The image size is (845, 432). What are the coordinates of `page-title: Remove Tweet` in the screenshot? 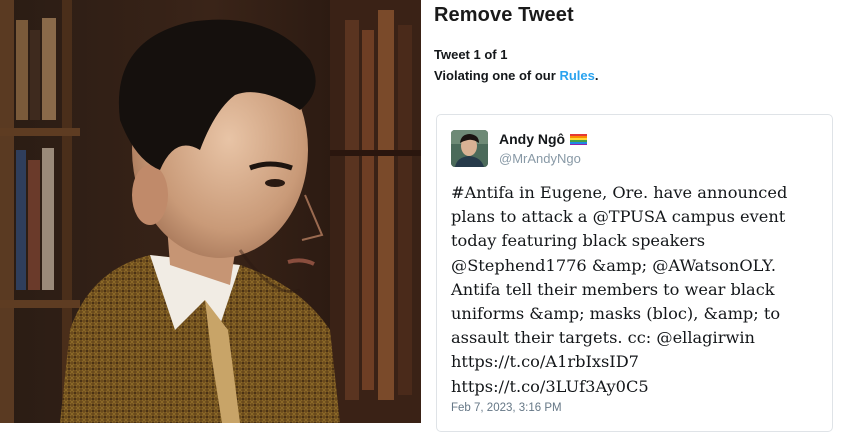 It's located at (504, 15).